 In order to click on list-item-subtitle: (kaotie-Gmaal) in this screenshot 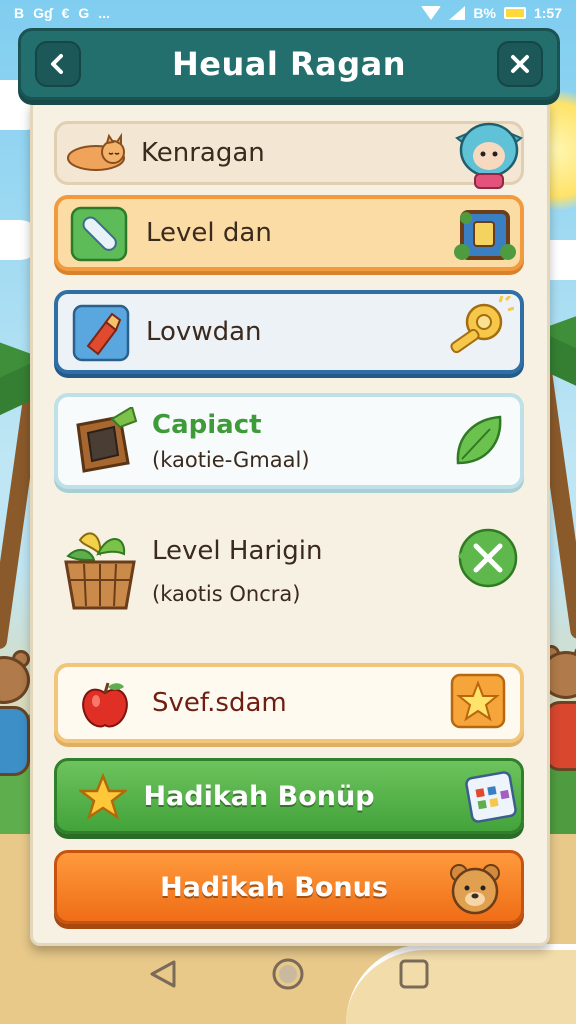, I will do `click(231, 460)`.